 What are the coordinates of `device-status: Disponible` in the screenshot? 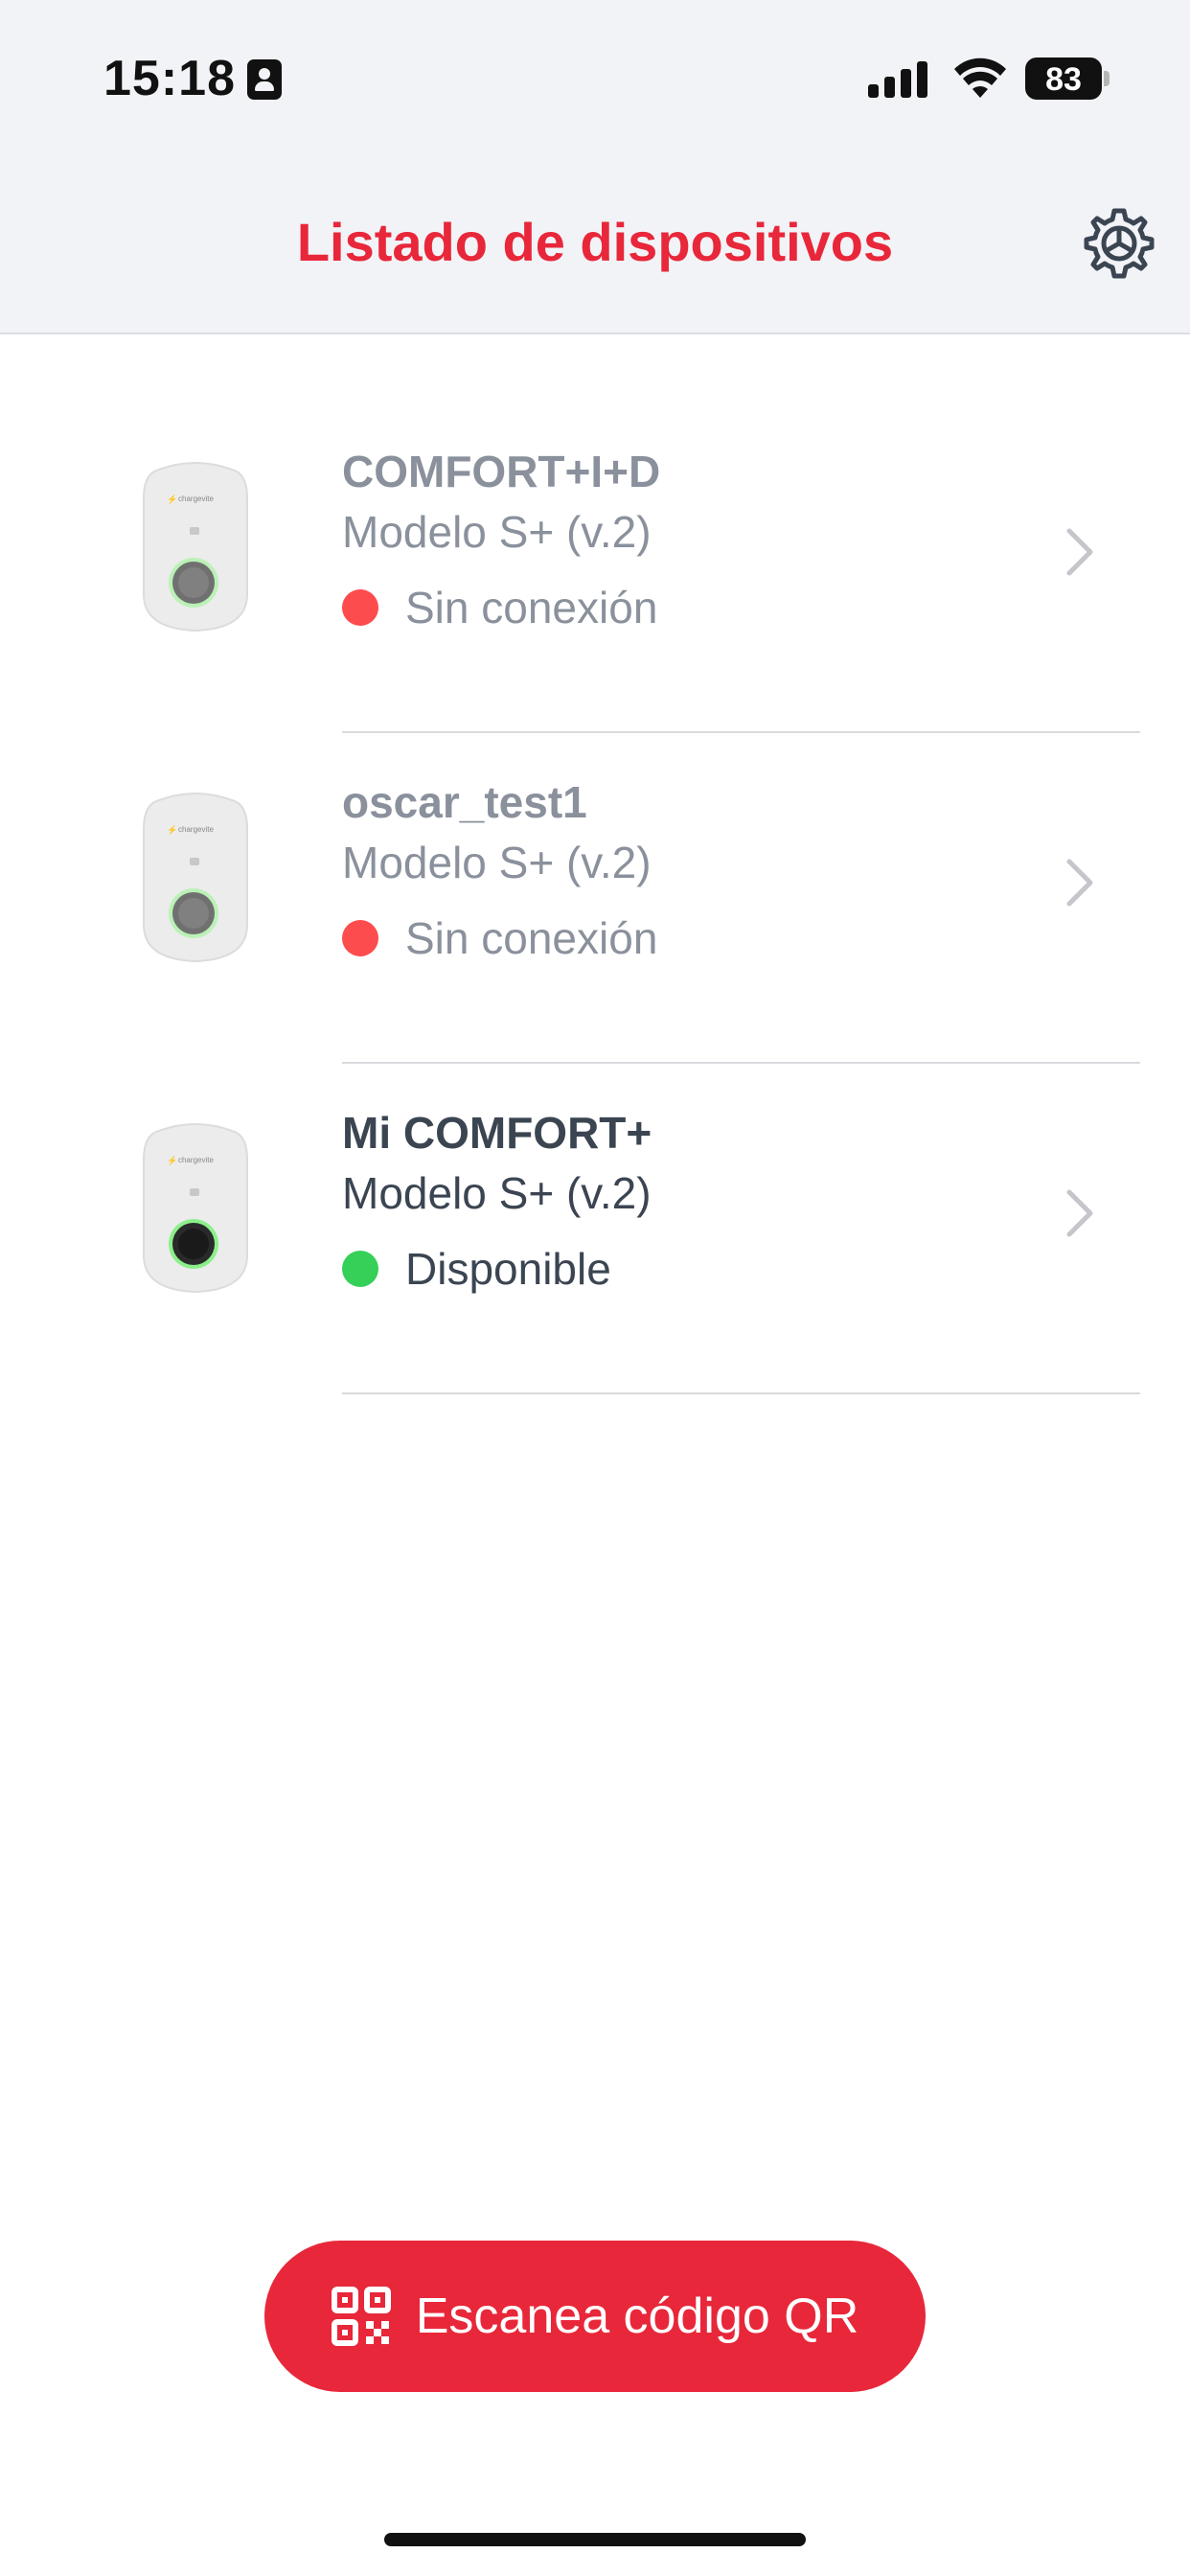 It's located at (497, 1269).